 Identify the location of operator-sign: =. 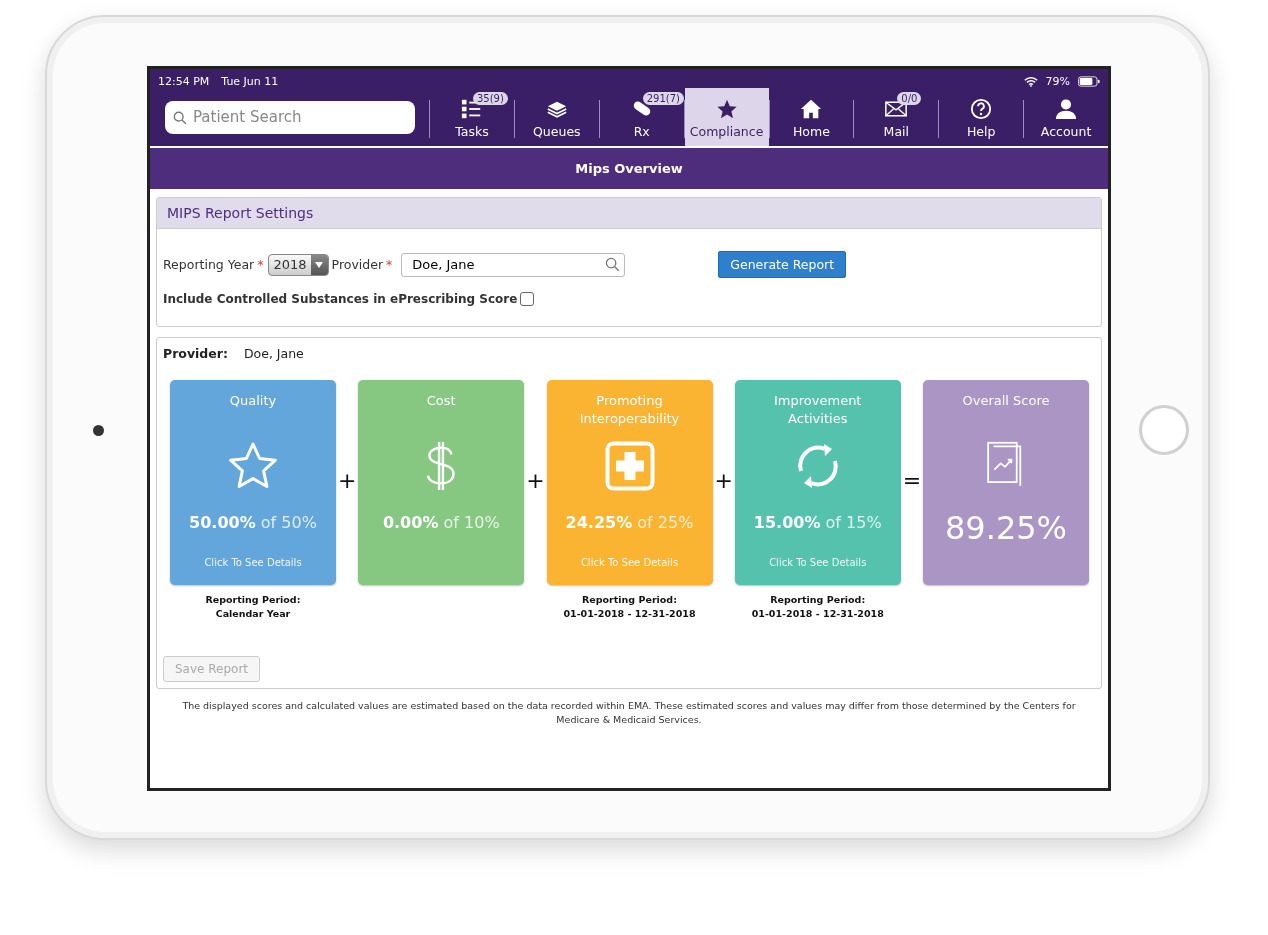
(912, 480).